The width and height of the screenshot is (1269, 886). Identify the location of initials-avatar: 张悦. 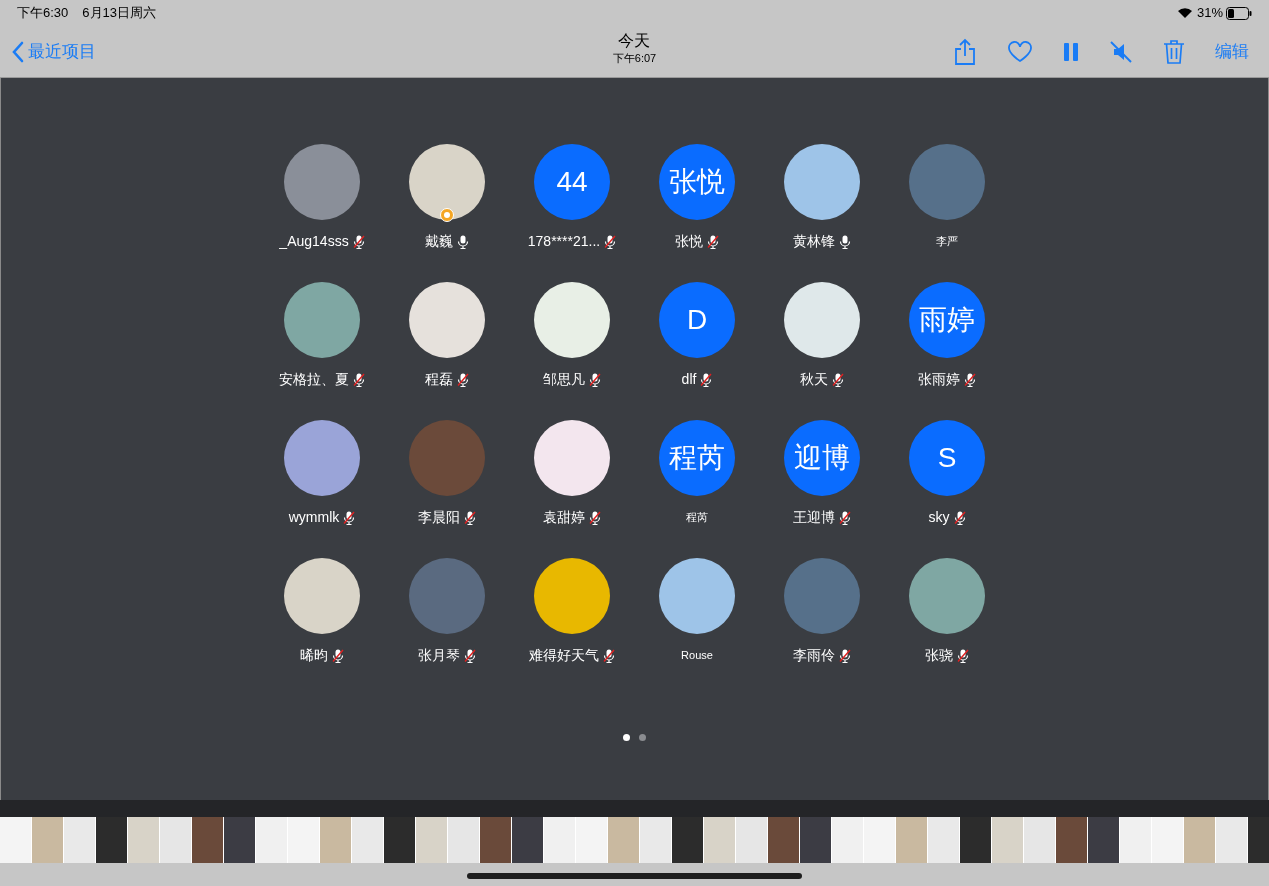
(697, 182).